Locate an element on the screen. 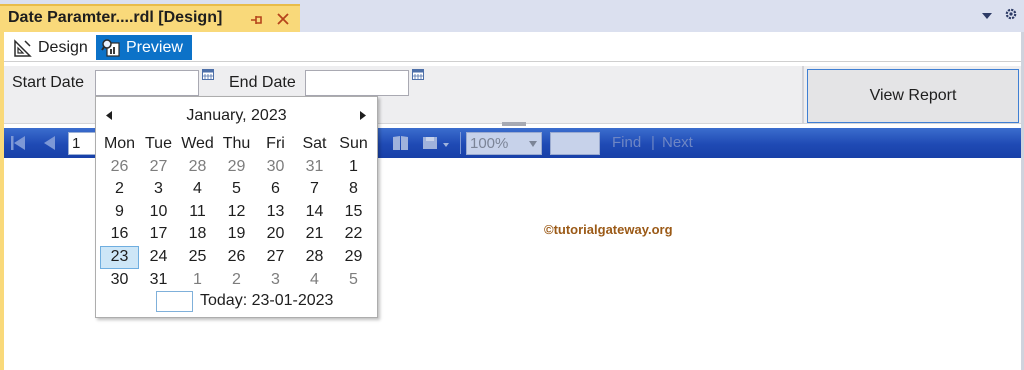 This screenshot has width=1024, height=370. today-link: Today: 23-01-2023 is located at coordinates (266, 301).